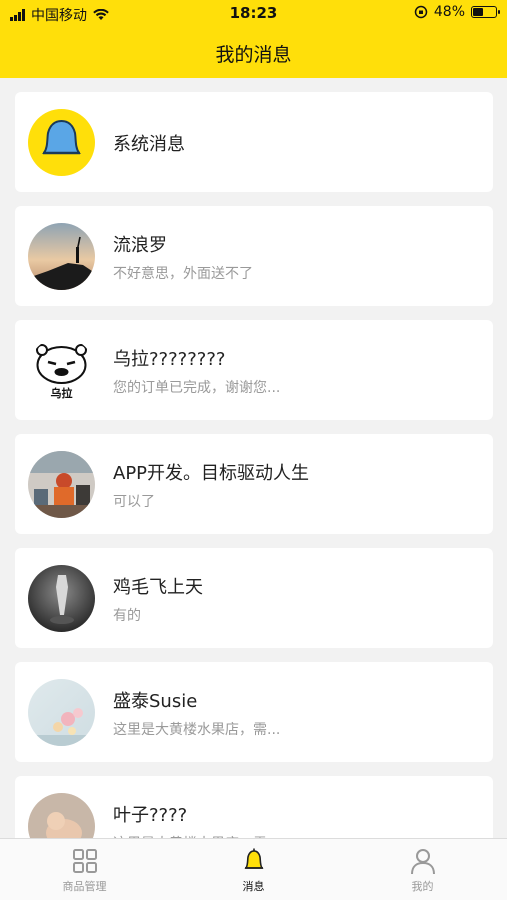 This screenshot has width=507, height=900. Describe the element at coordinates (183, 274) in the screenshot. I see `message-preview: 不好意思，外面送不了` at that location.